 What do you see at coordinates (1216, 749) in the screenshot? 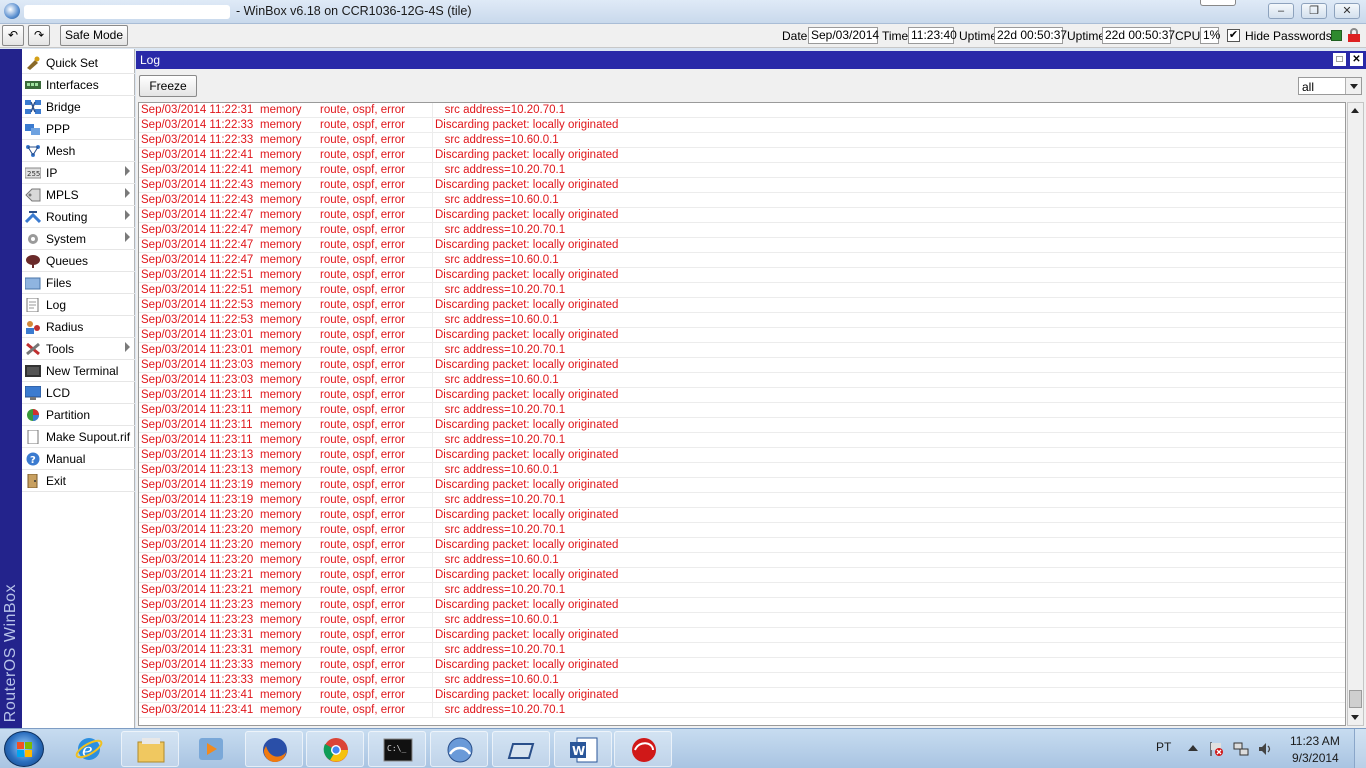
I see `action-center-flag-icon` at bounding box center [1216, 749].